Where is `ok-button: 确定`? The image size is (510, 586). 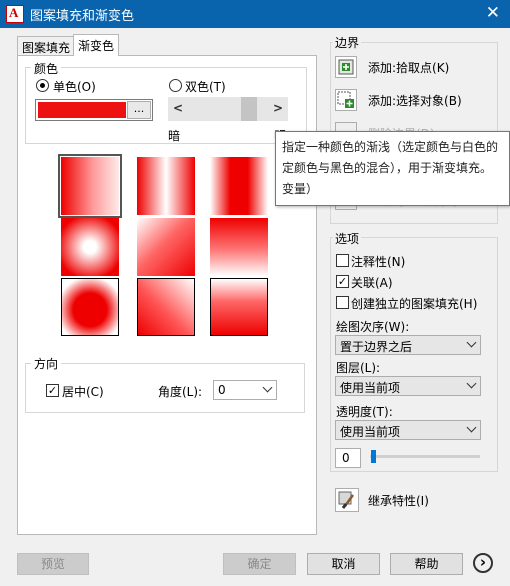
ok-button: 确定 is located at coordinates (259, 564).